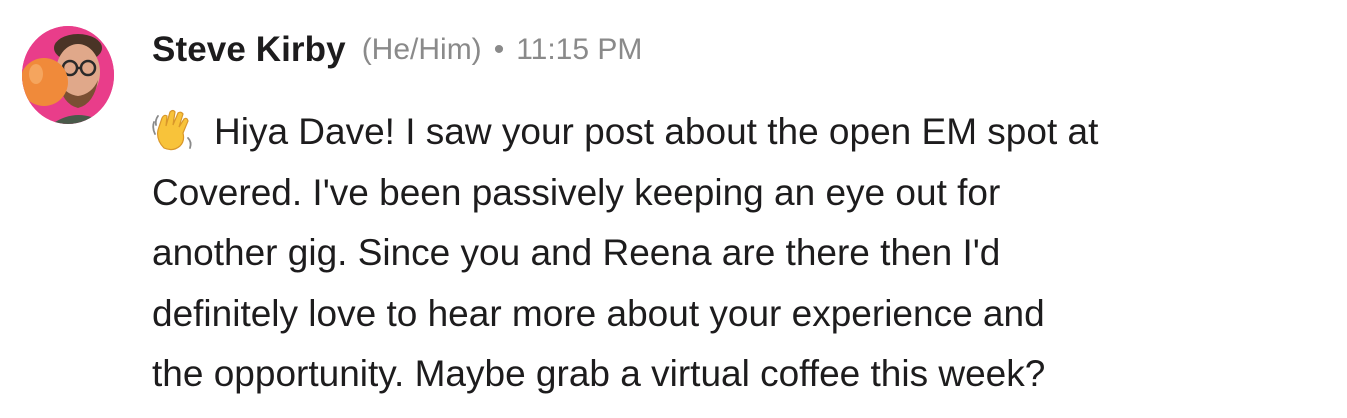 The image size is (1347, 418). I want to click on author-name: Steve Kirby, so click(249, 50).